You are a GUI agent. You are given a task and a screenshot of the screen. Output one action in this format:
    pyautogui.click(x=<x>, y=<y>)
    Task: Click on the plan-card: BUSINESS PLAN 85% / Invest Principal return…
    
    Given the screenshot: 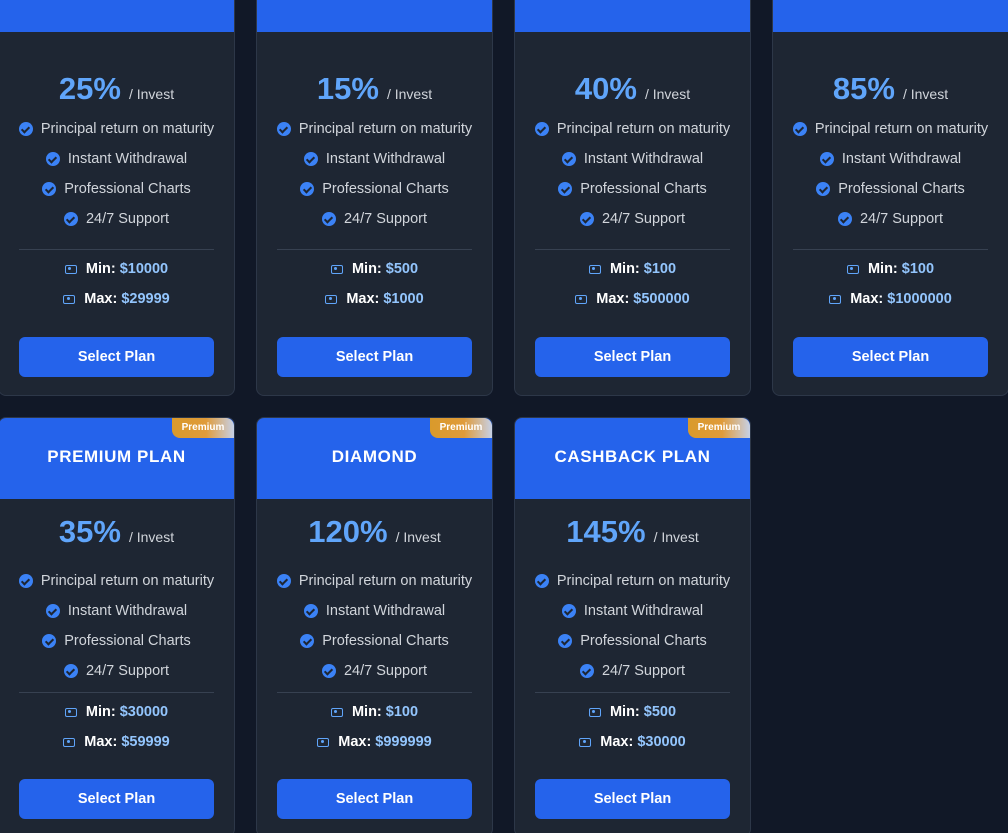 What is the action you would take?
    pyautogui.click(x=890, y=198)
    